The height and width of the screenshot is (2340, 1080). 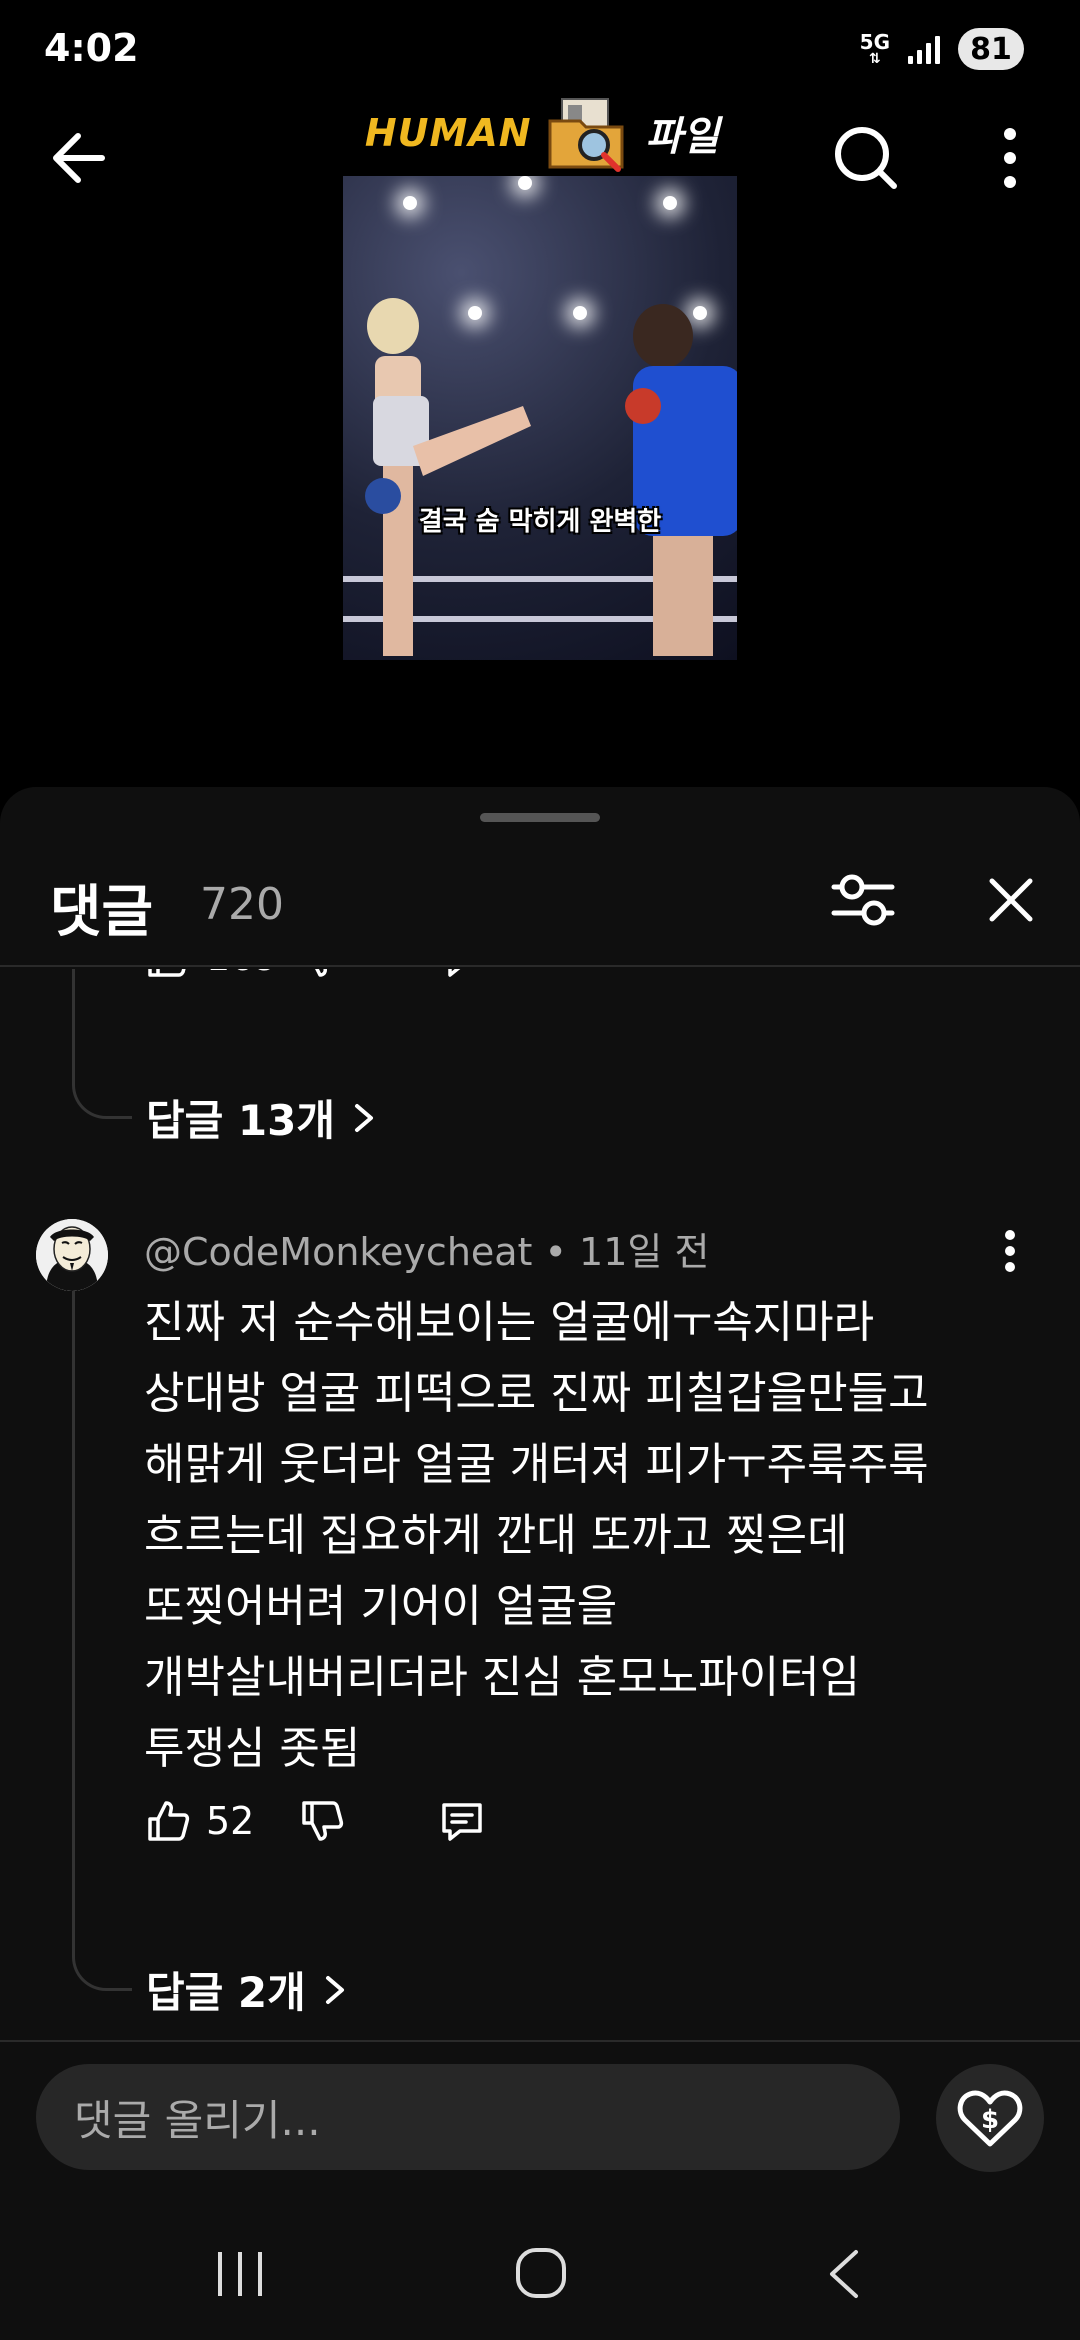 I want to click on home-button, so click(x=541, y=2273).